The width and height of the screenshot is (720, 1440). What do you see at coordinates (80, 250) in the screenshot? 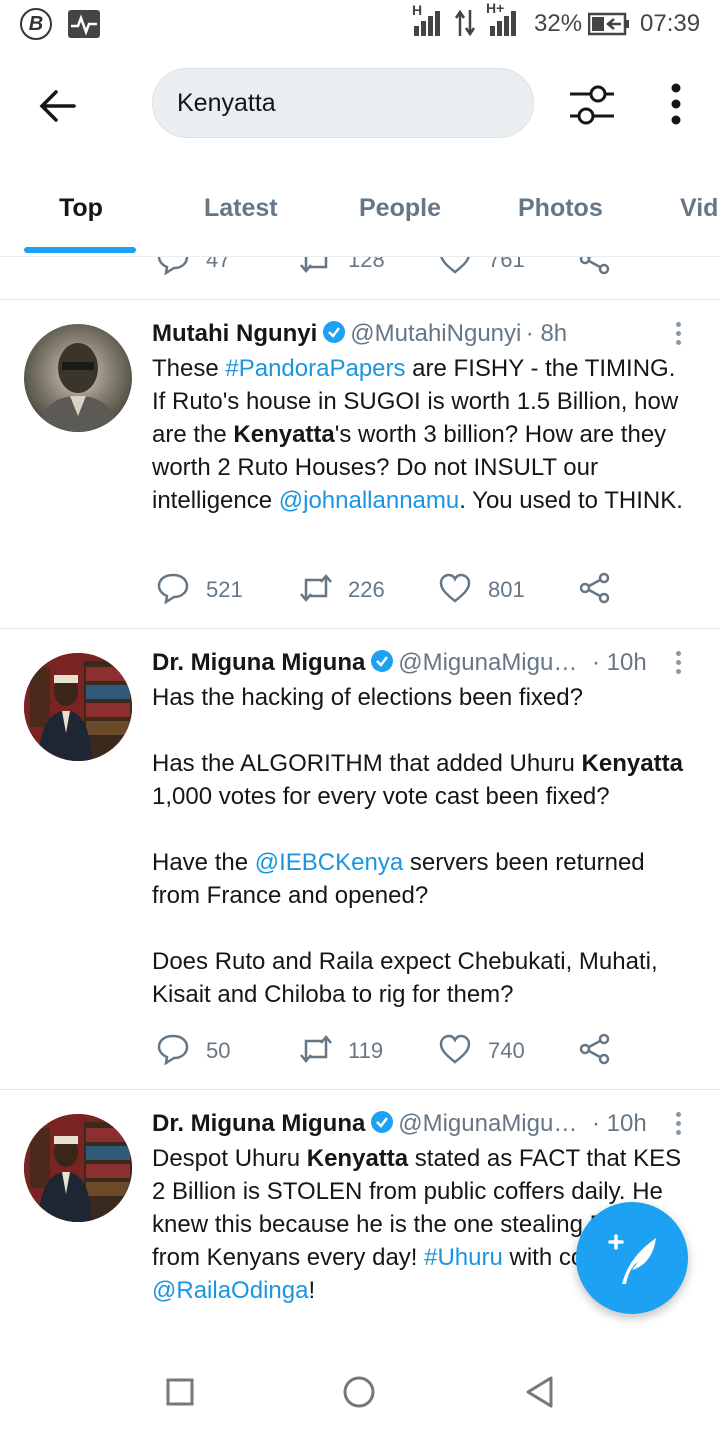
I see `active-tab-indicator` at bounding box center [80, 250].